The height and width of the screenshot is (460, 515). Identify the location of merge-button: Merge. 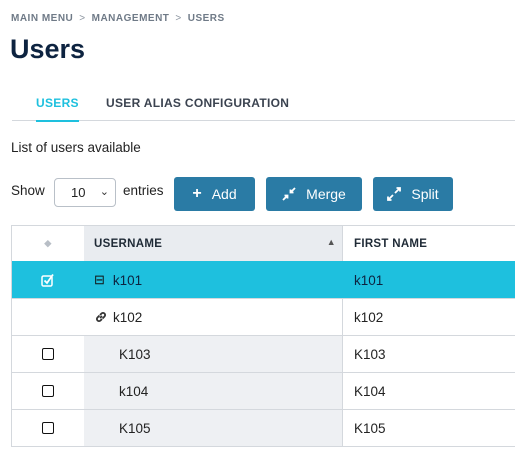
(314, 194).